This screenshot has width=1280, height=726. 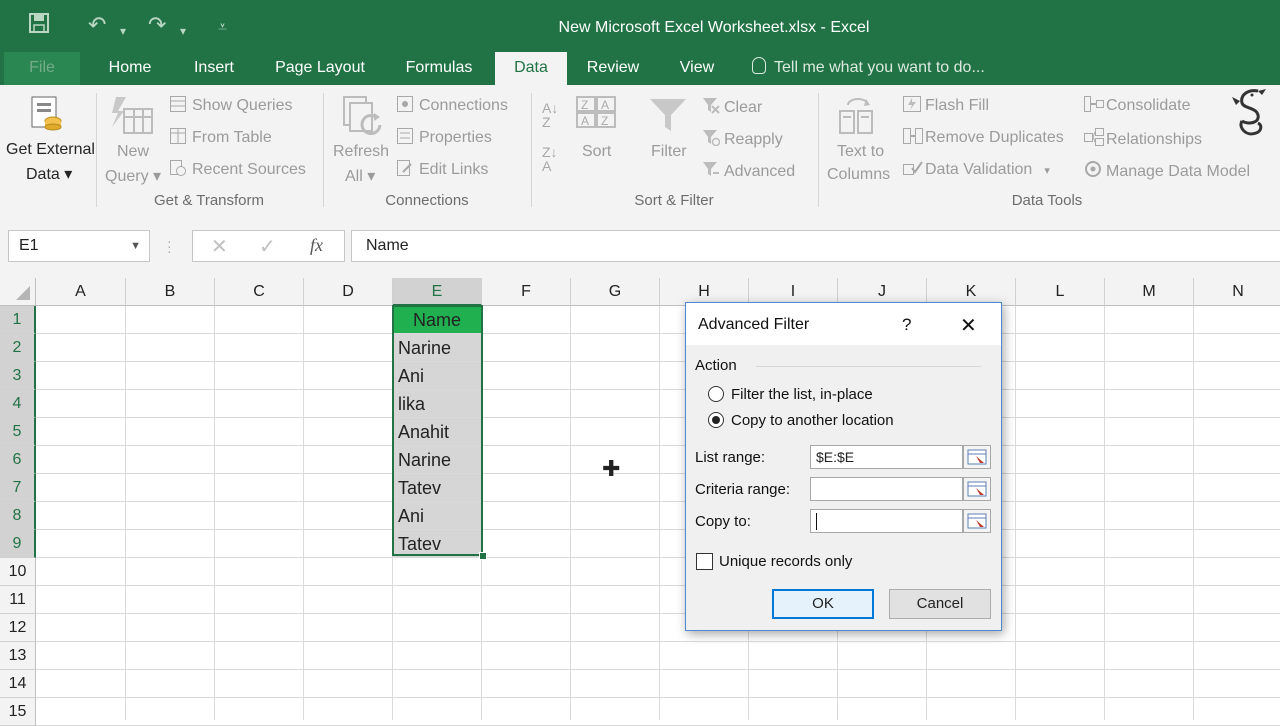 I want to click on from-table-button: From Table, so click(x=221, y=137).